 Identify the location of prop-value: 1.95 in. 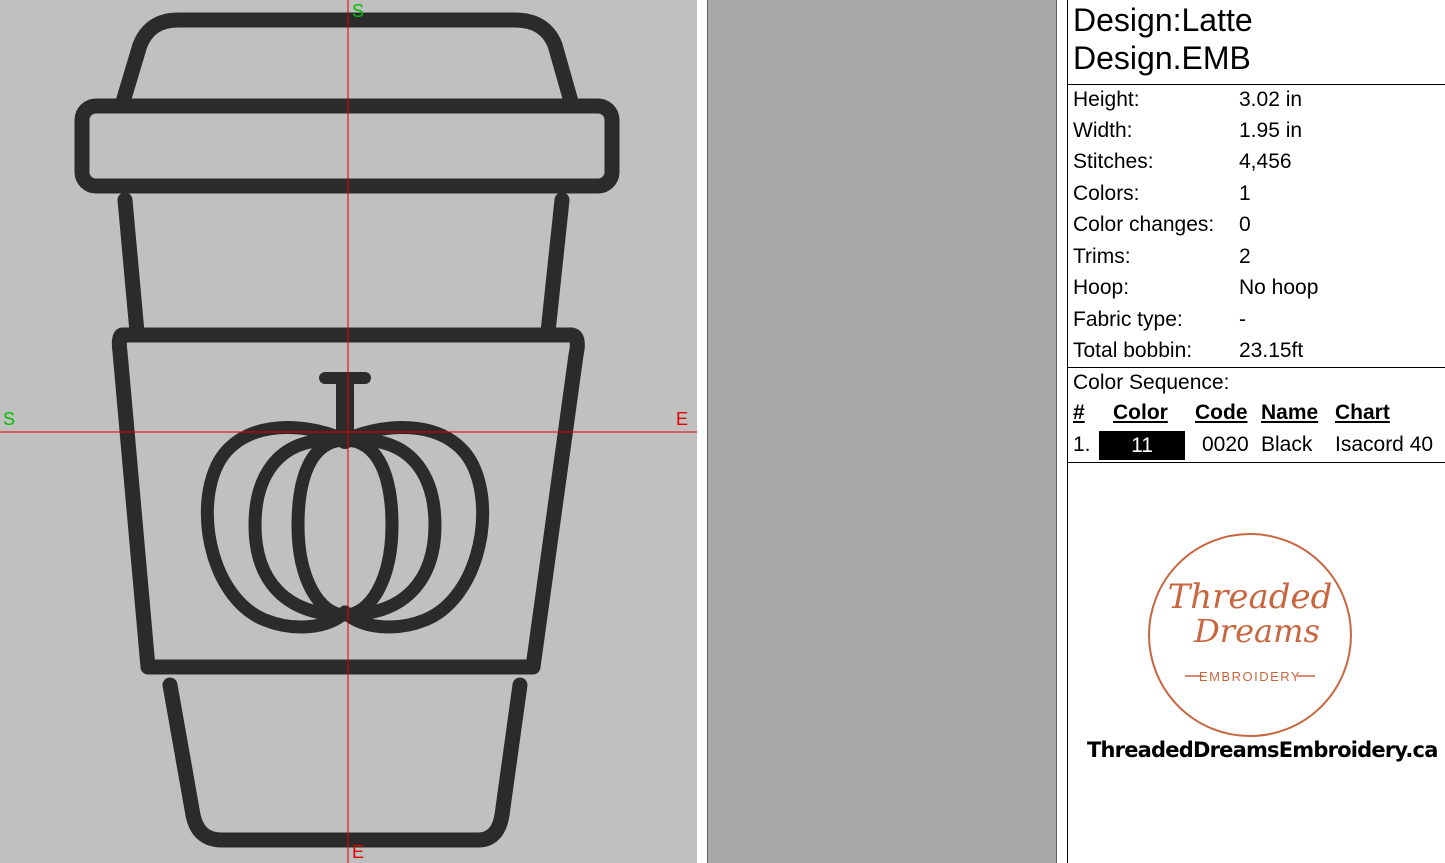
(1271, 130).